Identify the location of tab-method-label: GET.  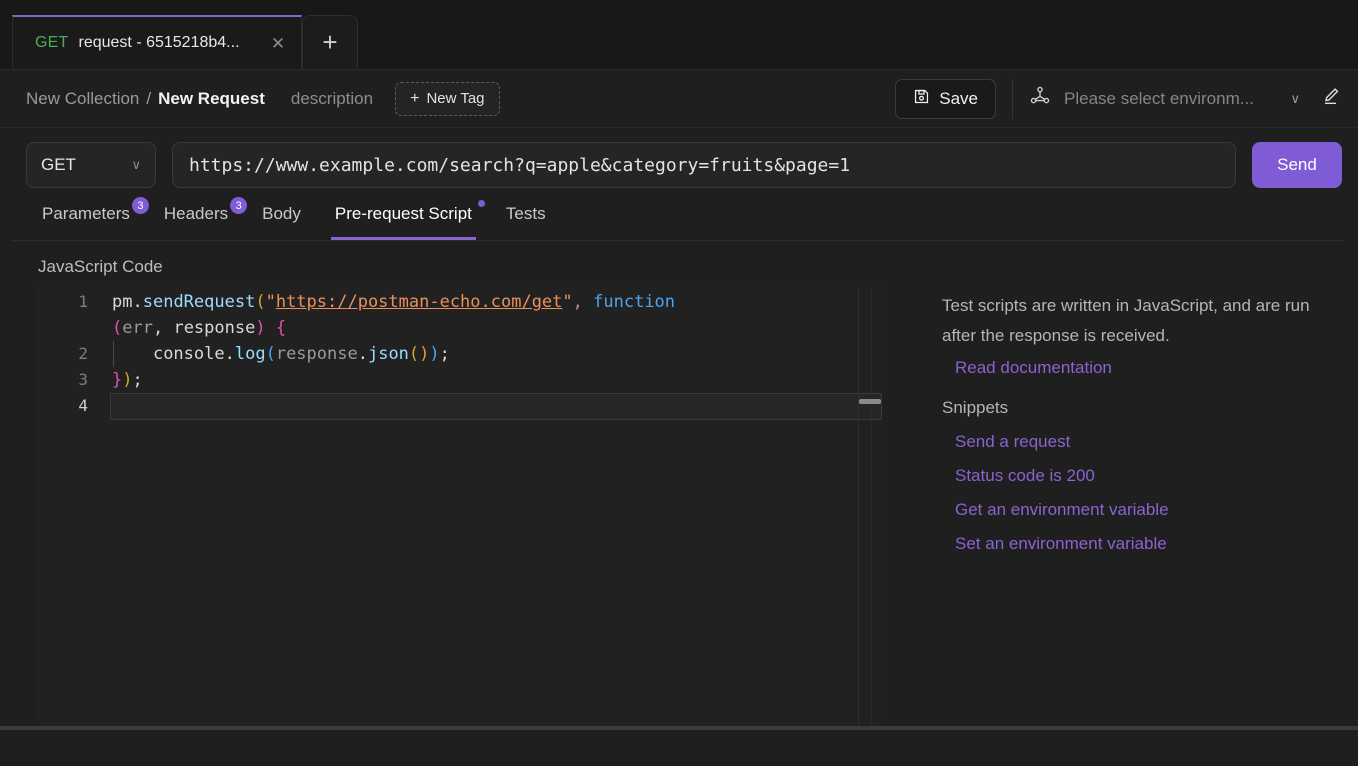
(52, 42).